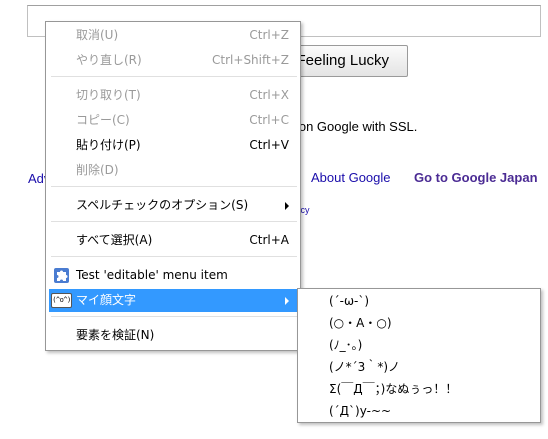  What do you see at coordinates (173, 240) in the screenshot?
I see `menu-item-select-all: すべて選択(A) Ctrl+A` at bounding box center [173, 240].